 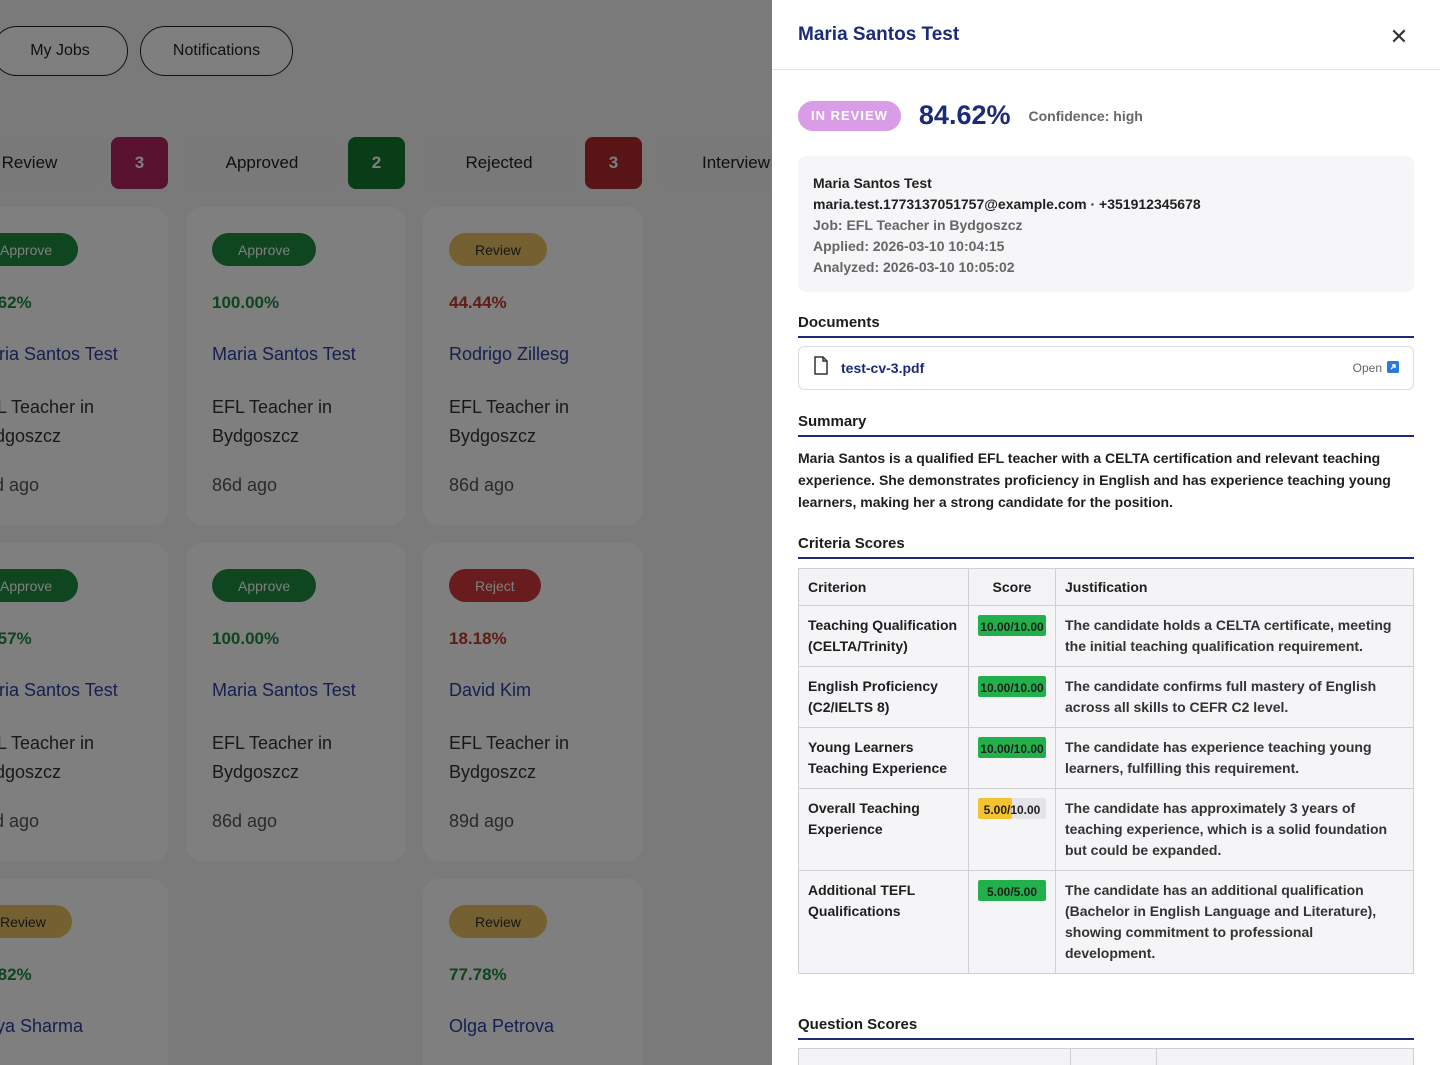 What do you see at coordinates (914, 267) in the screenshot?
I see `analyzed-date: Analyzed: 2026-03-10 10:05:02` at bounding box center [914, 267].